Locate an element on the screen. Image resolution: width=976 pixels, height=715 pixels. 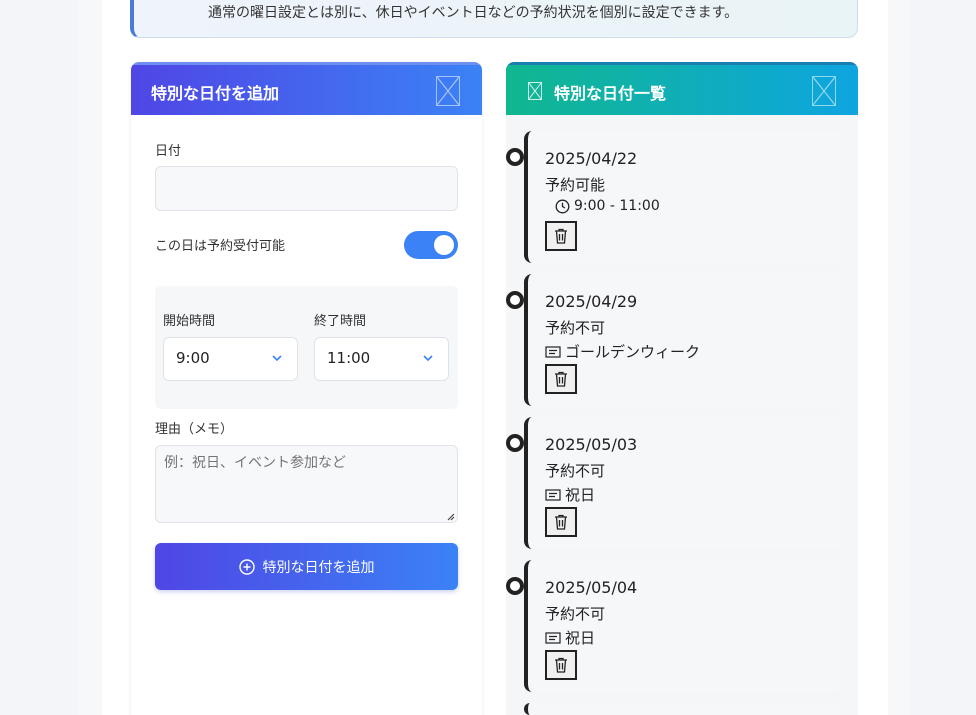
start-time-label: 開始時間 is located at coordinates (189, 321).